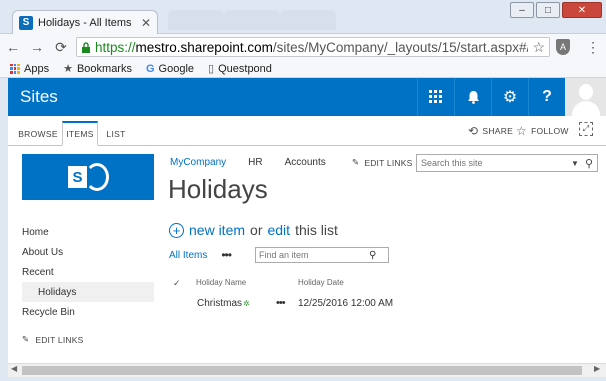 This screenshot has height=381, width=606. What do you see at coordinates (217, 230) in the screenshot?
I see `new-item-link: new item` at bounding box center [217, 230].